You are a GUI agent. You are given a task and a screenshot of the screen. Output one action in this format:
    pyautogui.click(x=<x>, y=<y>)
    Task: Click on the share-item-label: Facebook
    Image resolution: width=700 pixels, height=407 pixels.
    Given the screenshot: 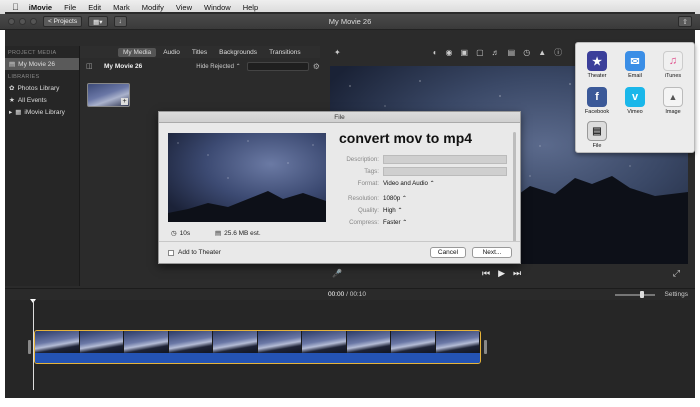 What is the action you would take?
    pyautogui.click(x=597, y=112)
    